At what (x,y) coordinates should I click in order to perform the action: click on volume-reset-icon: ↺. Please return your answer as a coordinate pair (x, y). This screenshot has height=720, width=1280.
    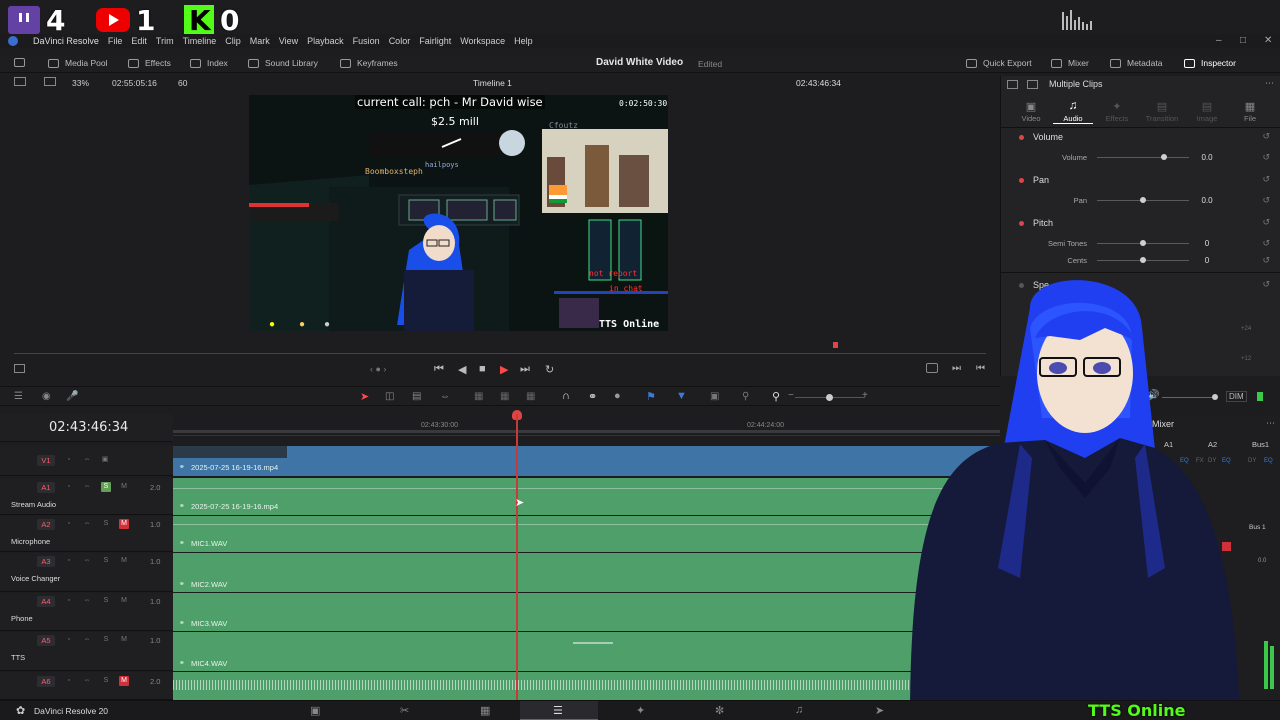
    Looking at the image, I should click on (1266, 136).